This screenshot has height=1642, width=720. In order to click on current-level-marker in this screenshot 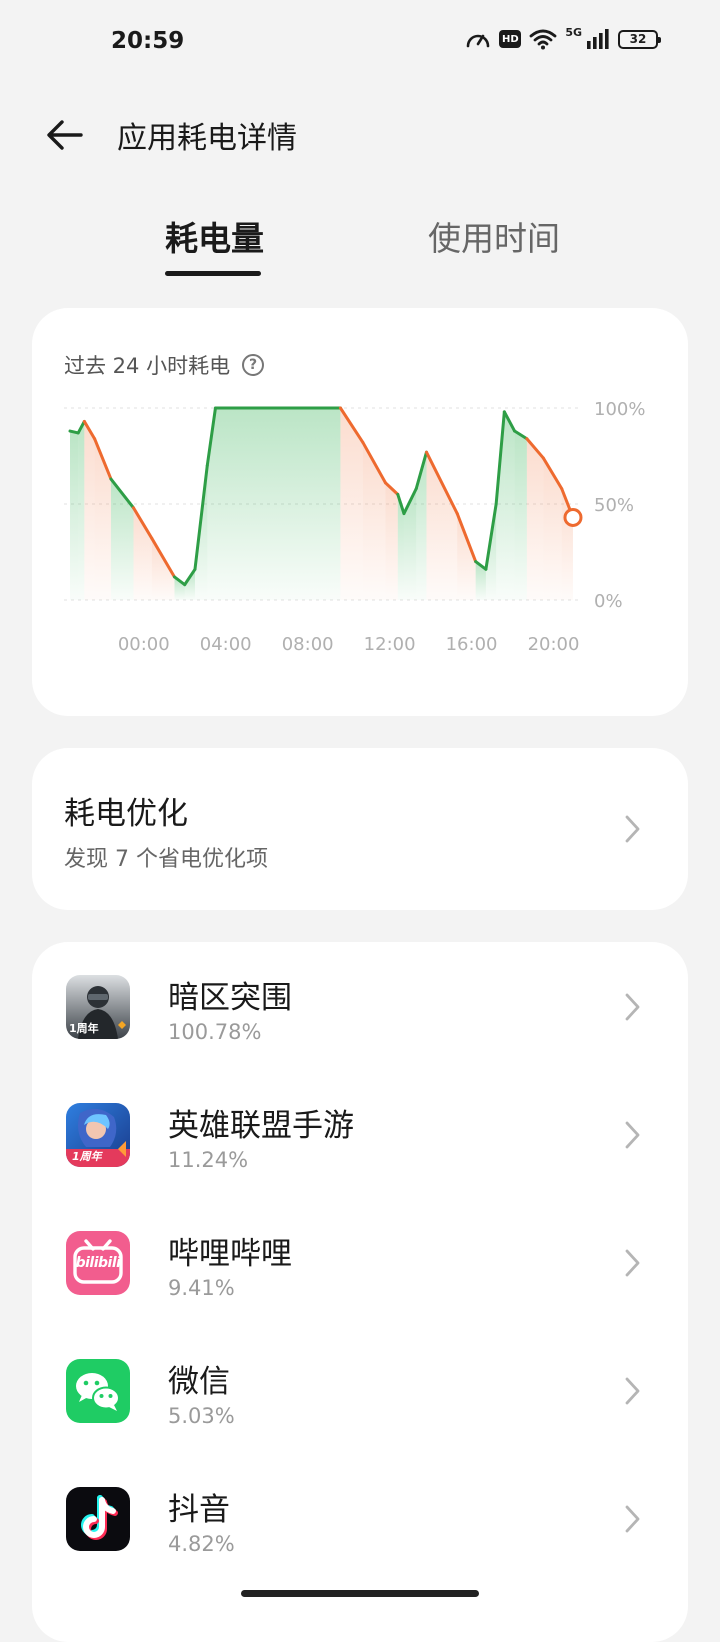, I will do `click(573, 517)`.